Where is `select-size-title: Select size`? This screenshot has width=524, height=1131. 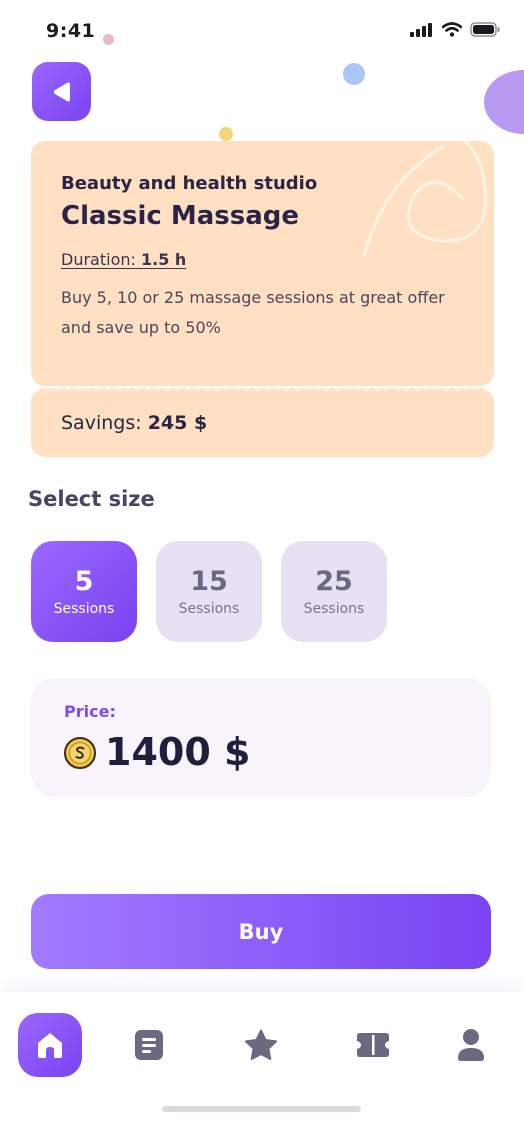
select-size-title: Select size is located at coordinates (91, 499).